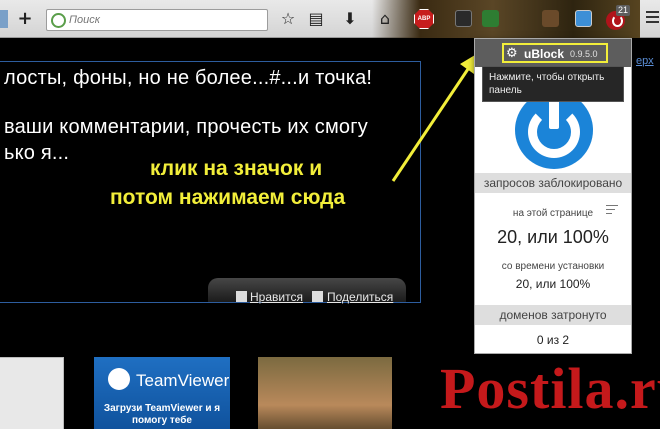  What do you see at coordinates (183, 380) in the screenshot?
I see `teamviewer-title: TeamViewer` at bounding box center [183, 380].